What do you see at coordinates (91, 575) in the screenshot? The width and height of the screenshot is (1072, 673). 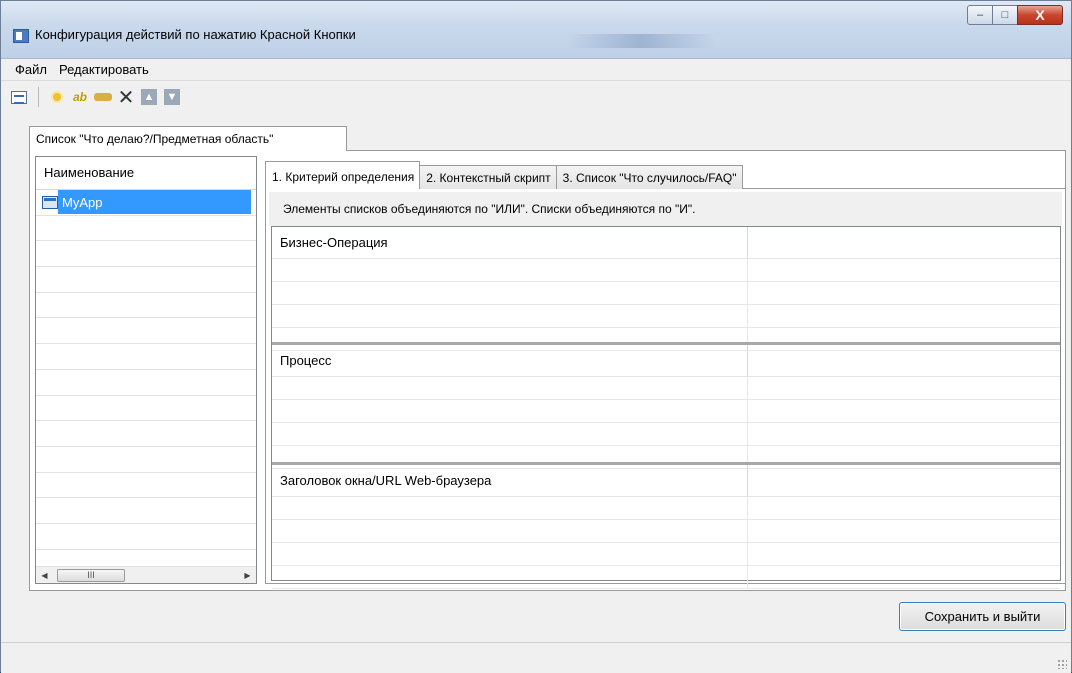 I see `scroll-thumb: III` at bounding box center [91, 575].